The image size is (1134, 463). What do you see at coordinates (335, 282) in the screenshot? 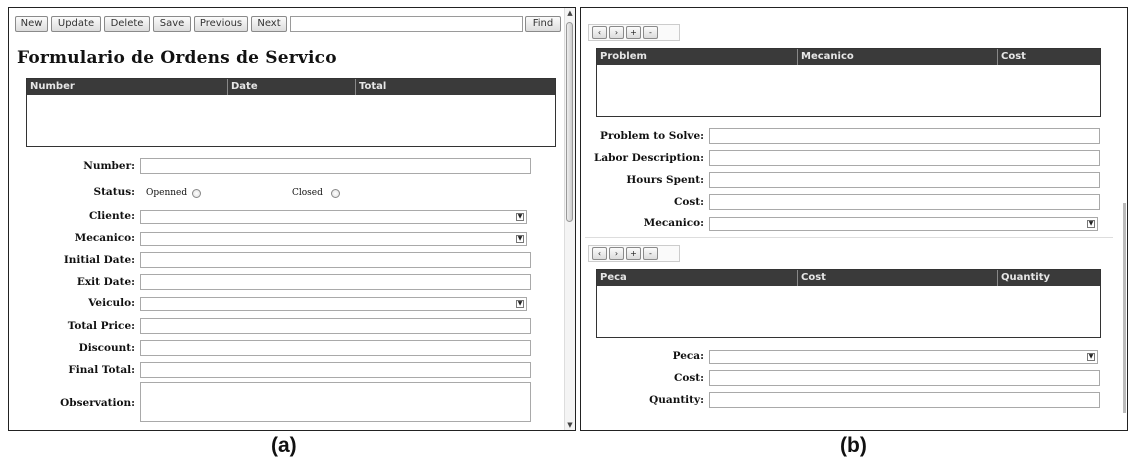
I see `exit-date-field` at bounding box center [335, 282].